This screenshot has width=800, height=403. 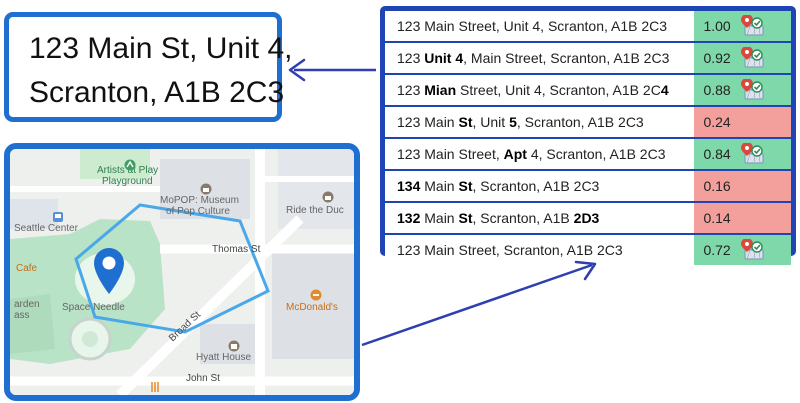 I want to click on table-row: 123 Main Street, Scranton, A1B 2C3 0.72, so click(x=588, y=250).